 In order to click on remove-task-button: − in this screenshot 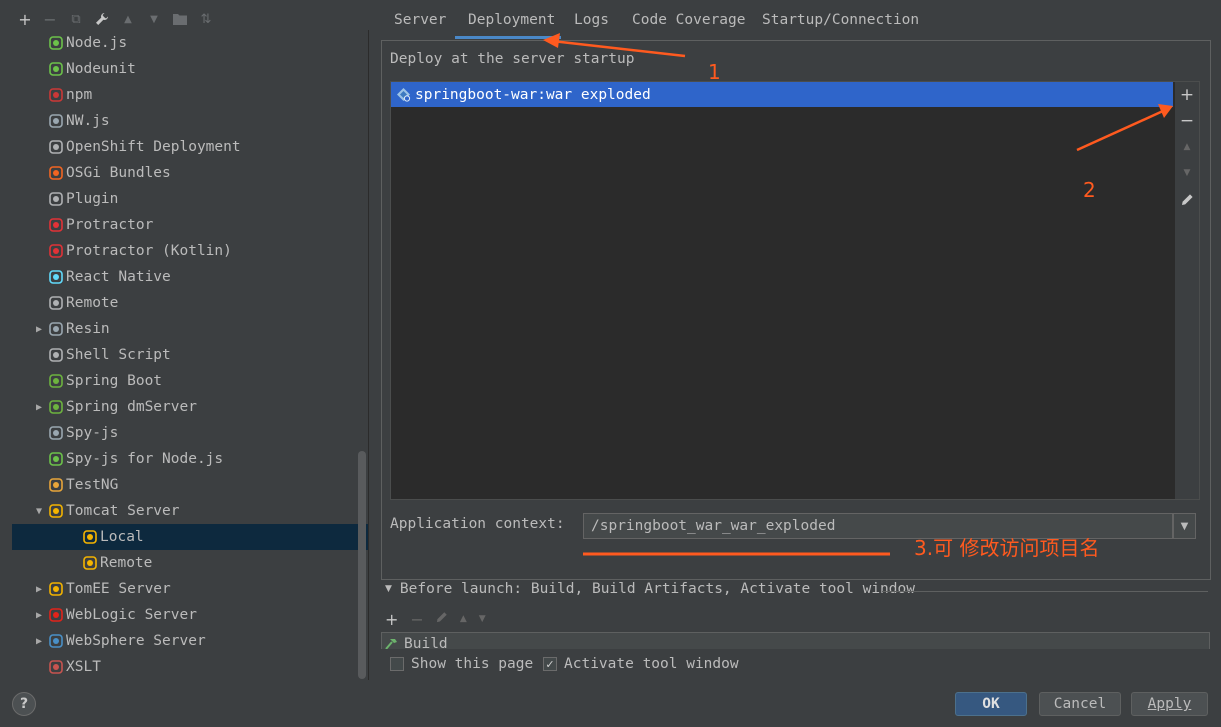, I will do `click(416, 619)`.